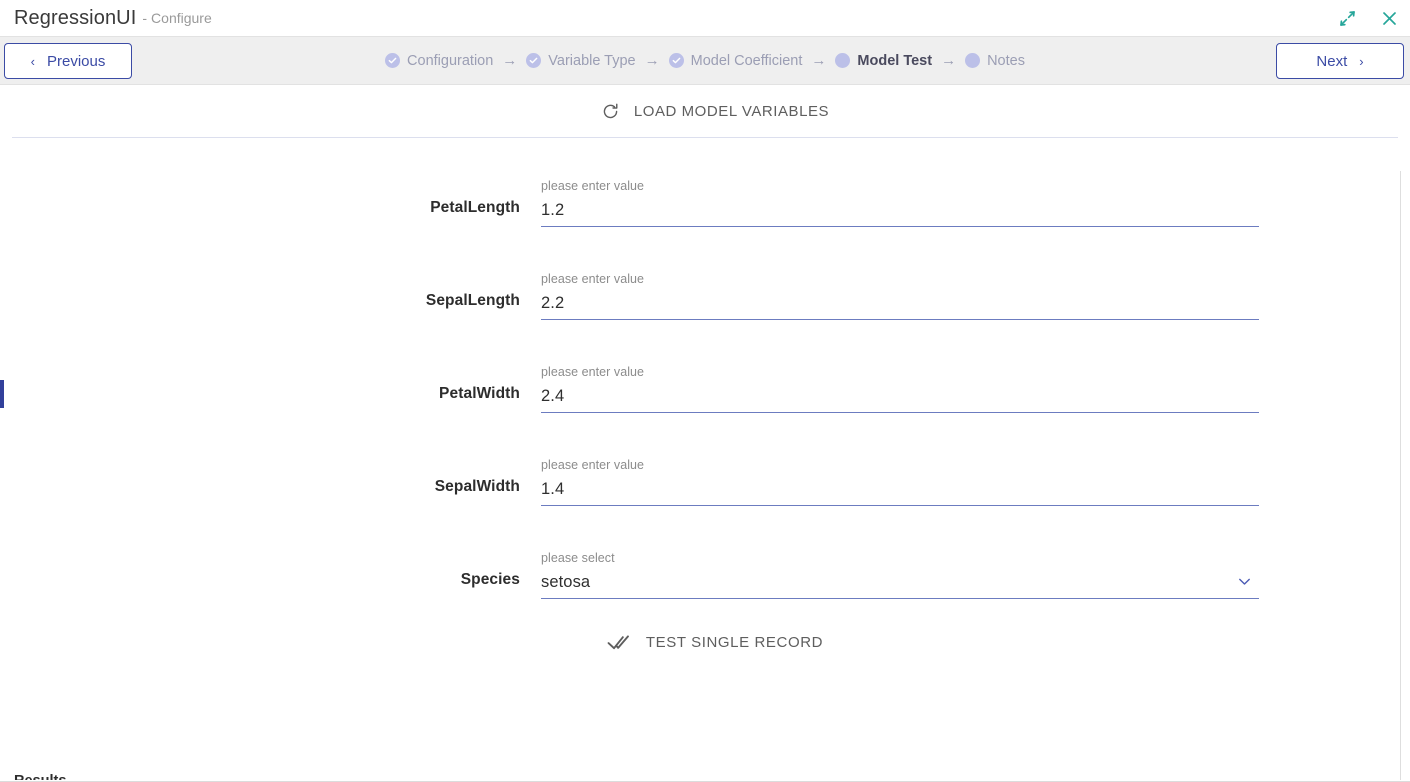 The height and width of the screenshot is (782, 1410). I want to click on field-row-petallength: PetalLength please enter value 1.2, so click(705, 203).